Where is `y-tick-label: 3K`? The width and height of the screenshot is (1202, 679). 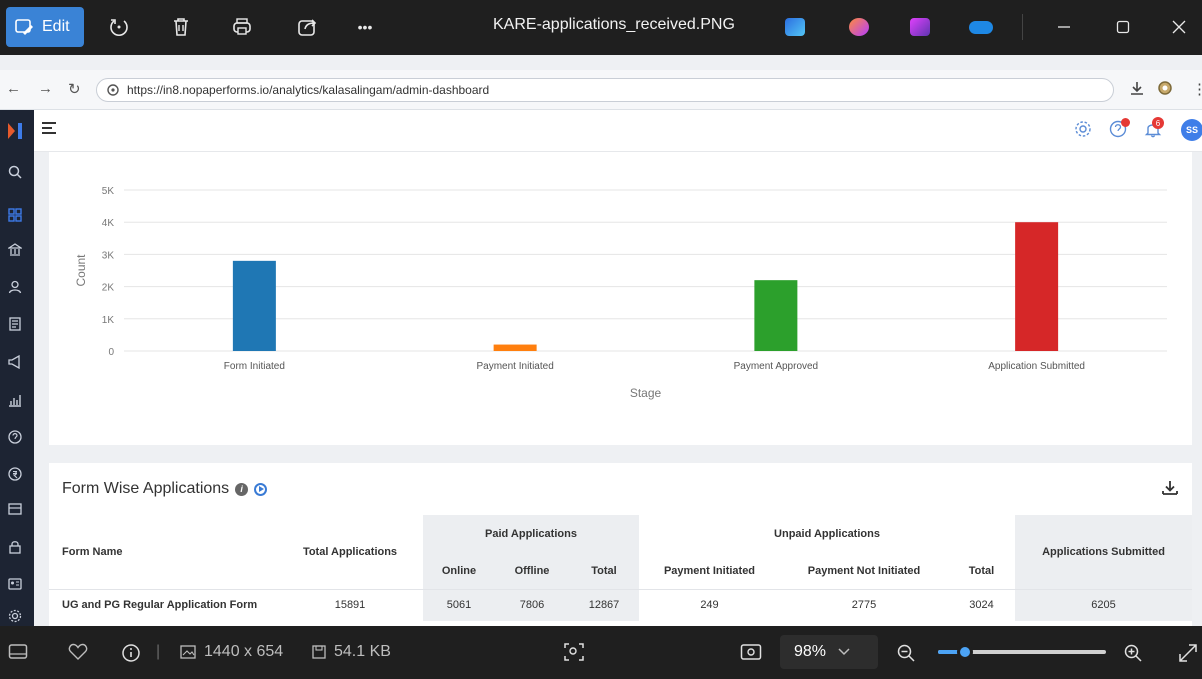
y-tick-label: 3K is located at coordinates (108, 255).